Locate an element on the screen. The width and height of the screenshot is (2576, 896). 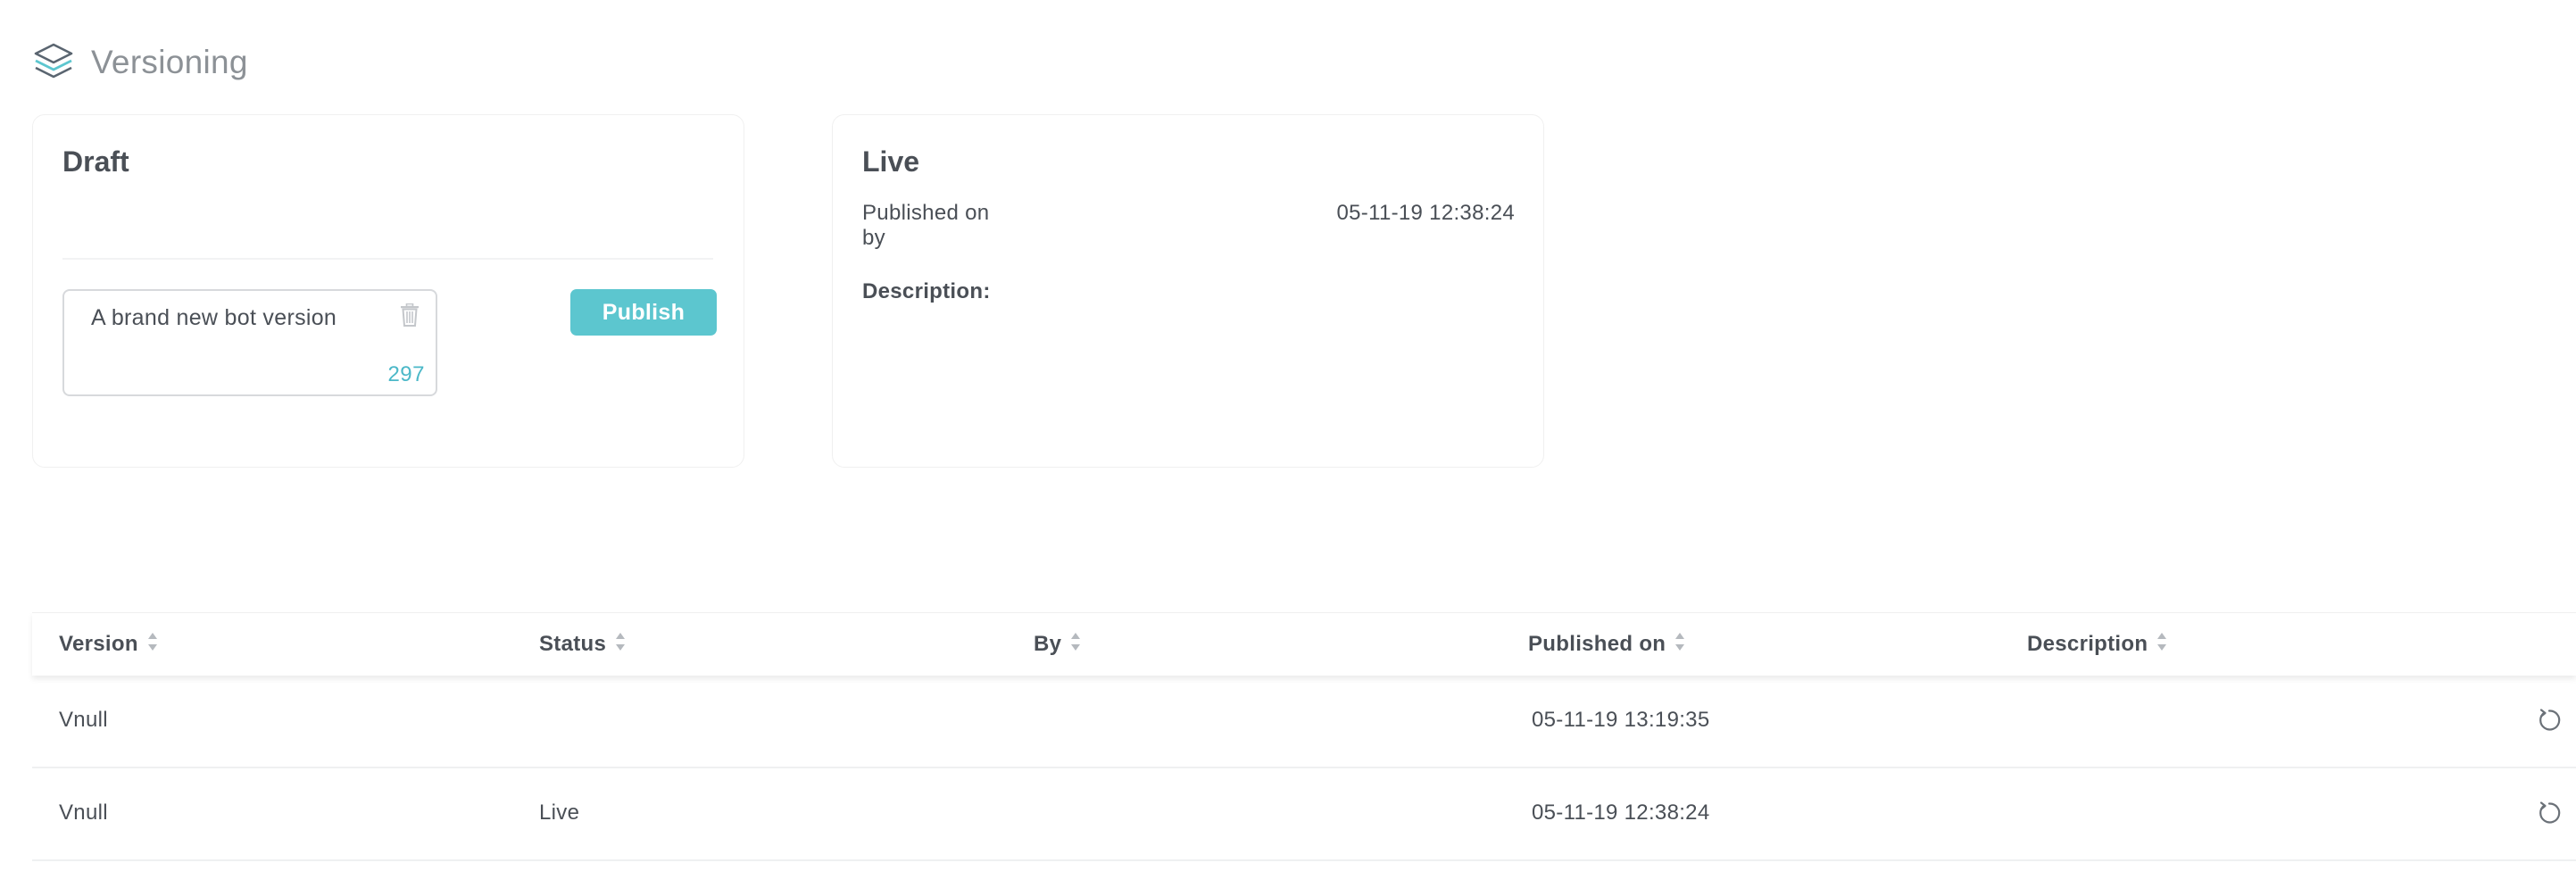
version-description-value: A brand new bot version is located at coordinates (214, 318).